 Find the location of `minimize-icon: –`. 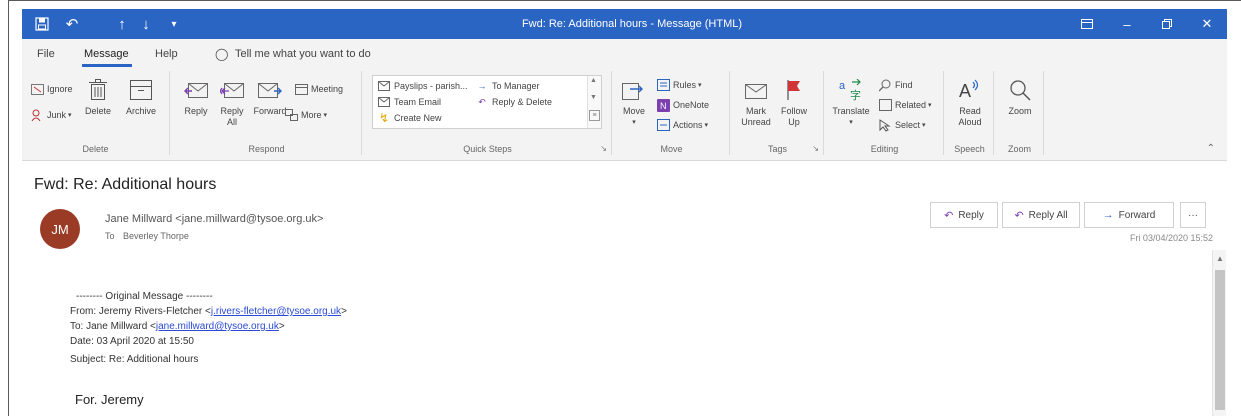

minimize-icon: – is located at coordinates (1127, 24).